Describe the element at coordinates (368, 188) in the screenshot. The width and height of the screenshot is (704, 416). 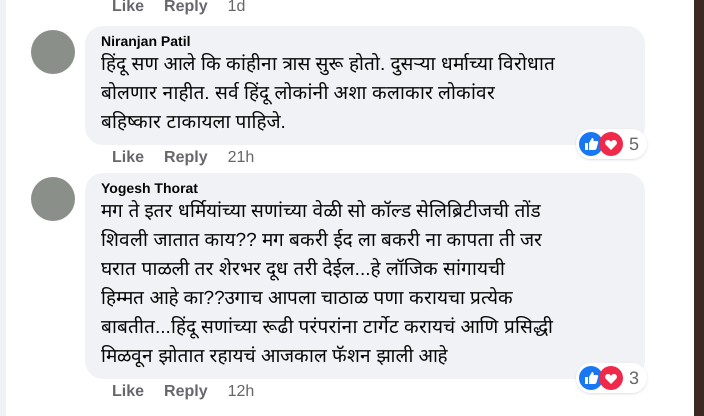
I see `author-name: Yogesh Thorat` at that location.